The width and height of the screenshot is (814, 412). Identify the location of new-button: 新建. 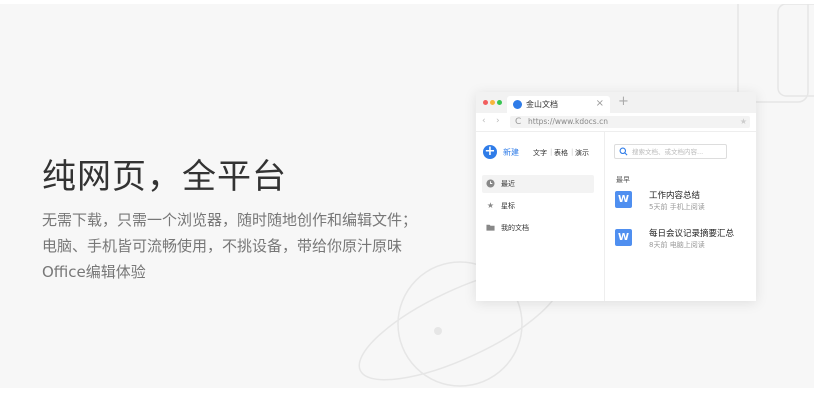
(511, 152).